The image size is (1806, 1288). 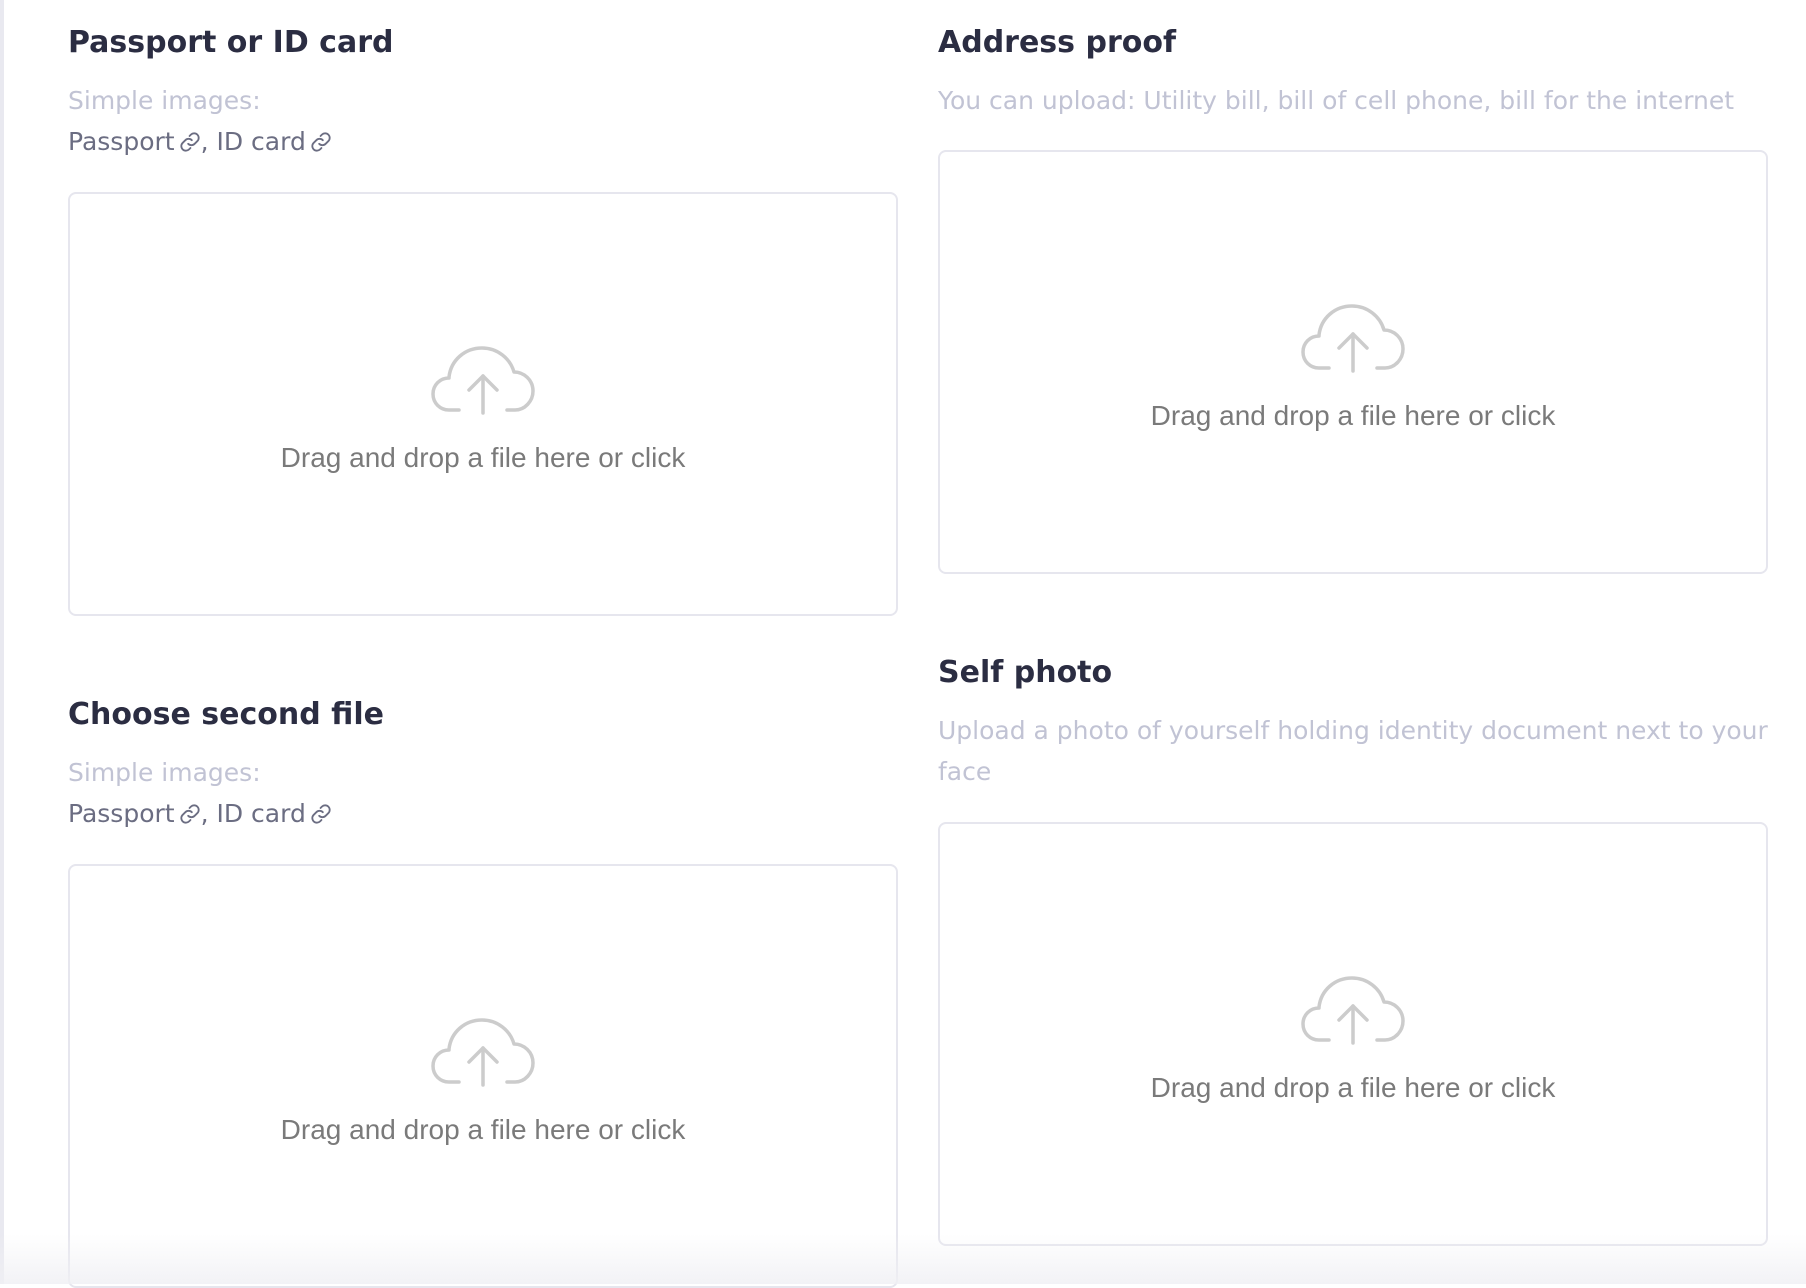 I want to click on section-title: Passport or ID card, so click(x=231, y=42).